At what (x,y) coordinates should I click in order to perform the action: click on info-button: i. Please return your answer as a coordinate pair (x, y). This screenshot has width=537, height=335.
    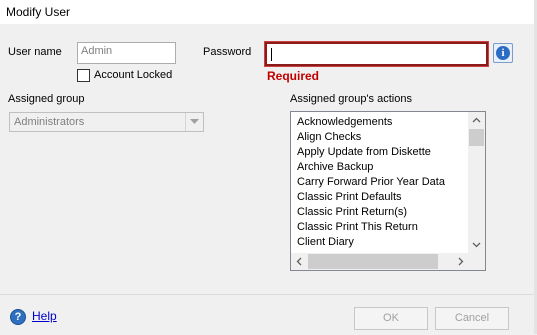
    Looking at the image, I should click on (503, 53).